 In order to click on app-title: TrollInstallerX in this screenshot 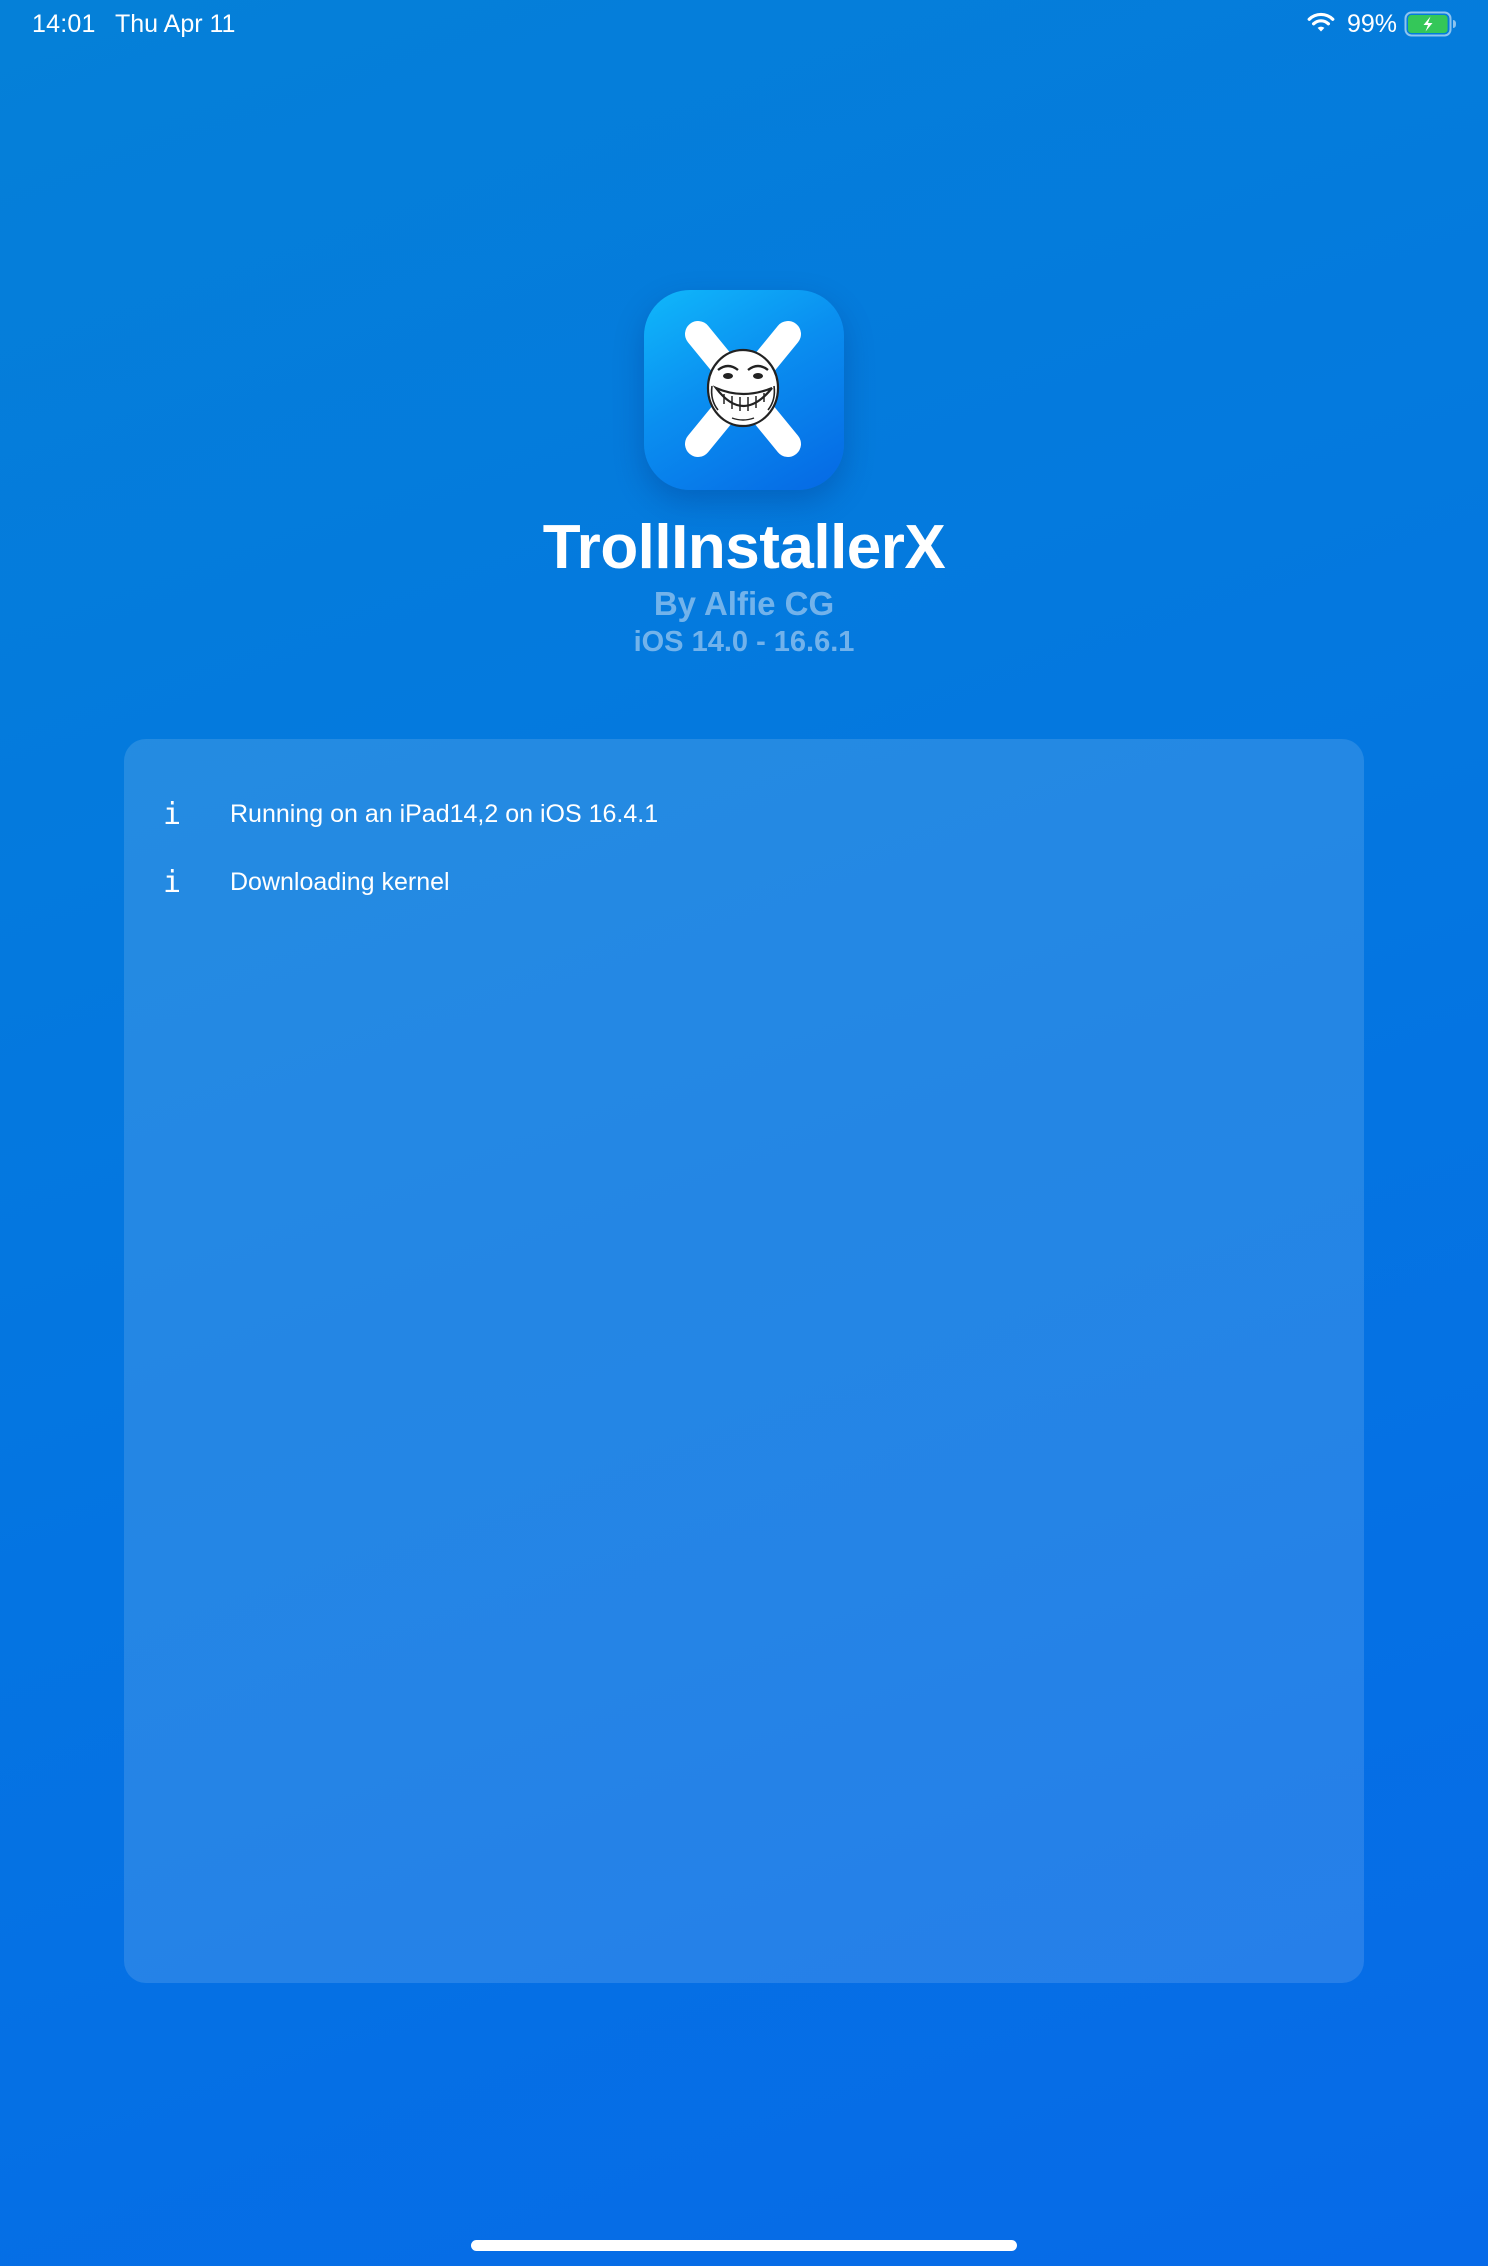, I will do `click(744, 547)`.